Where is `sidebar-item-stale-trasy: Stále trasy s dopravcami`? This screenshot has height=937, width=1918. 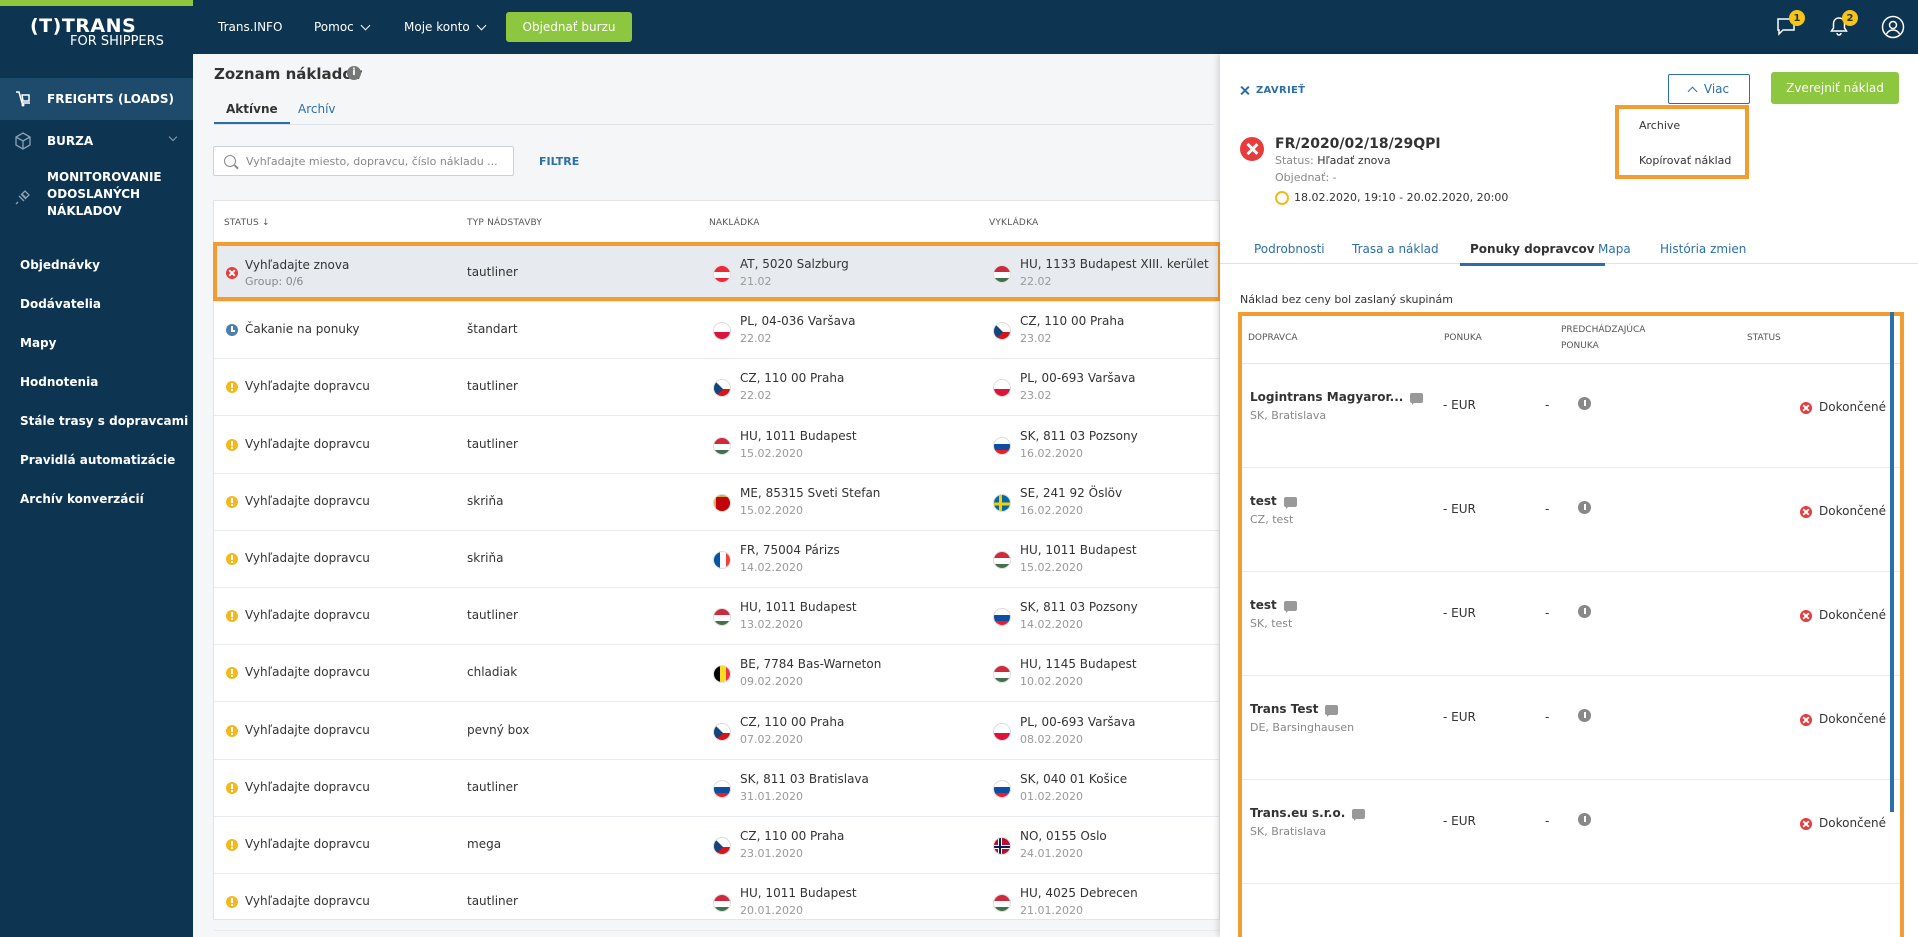 sidebar-item-stale-trasy: Stále trasy s dopravcami is located at coordinates (104, 421).